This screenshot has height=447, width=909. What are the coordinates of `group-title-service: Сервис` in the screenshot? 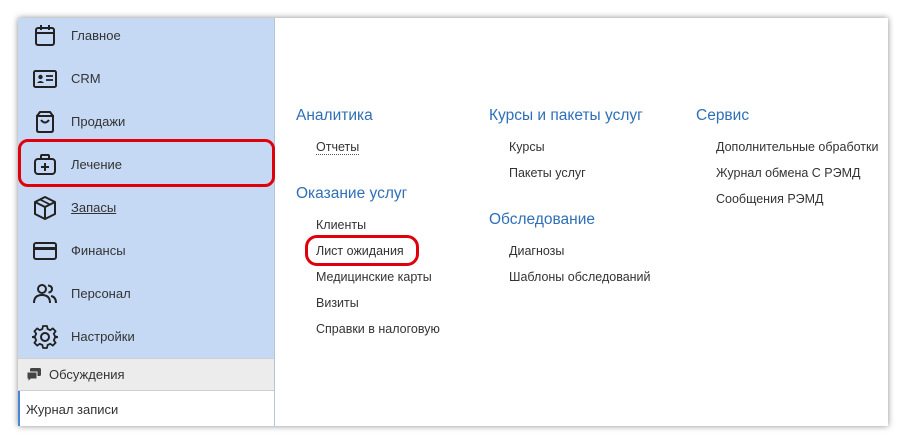 It's located at (723, 115).